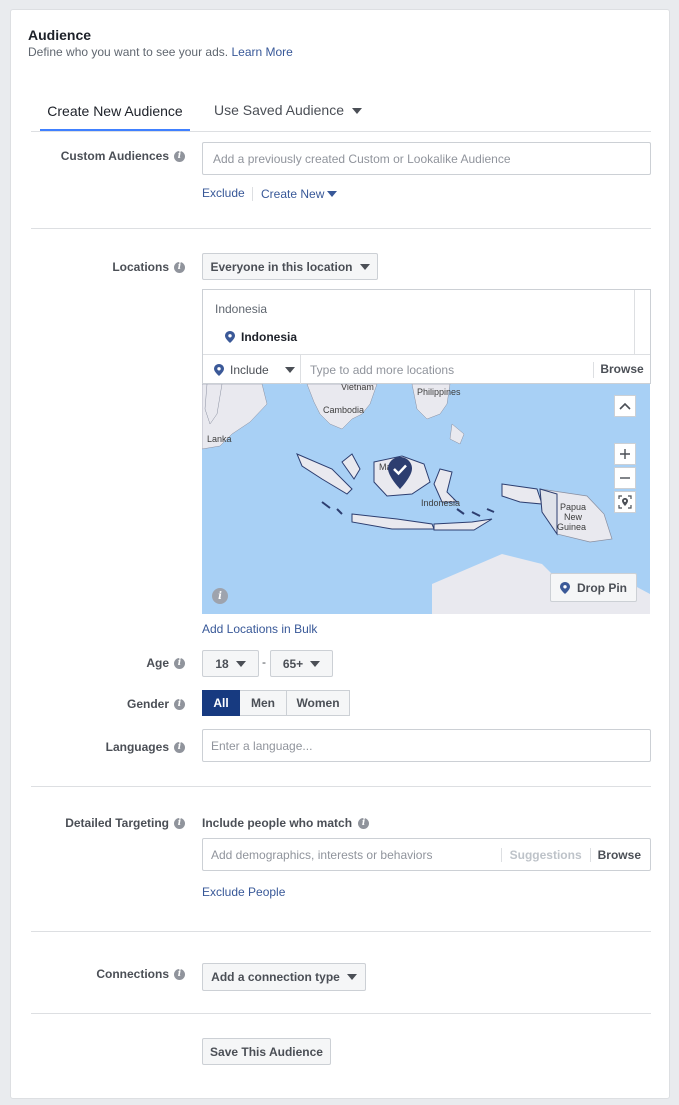 Image resolution: width=679 pixels, height=1105 pixels. I want to click on chevron-up-icon, so click(625, 406).